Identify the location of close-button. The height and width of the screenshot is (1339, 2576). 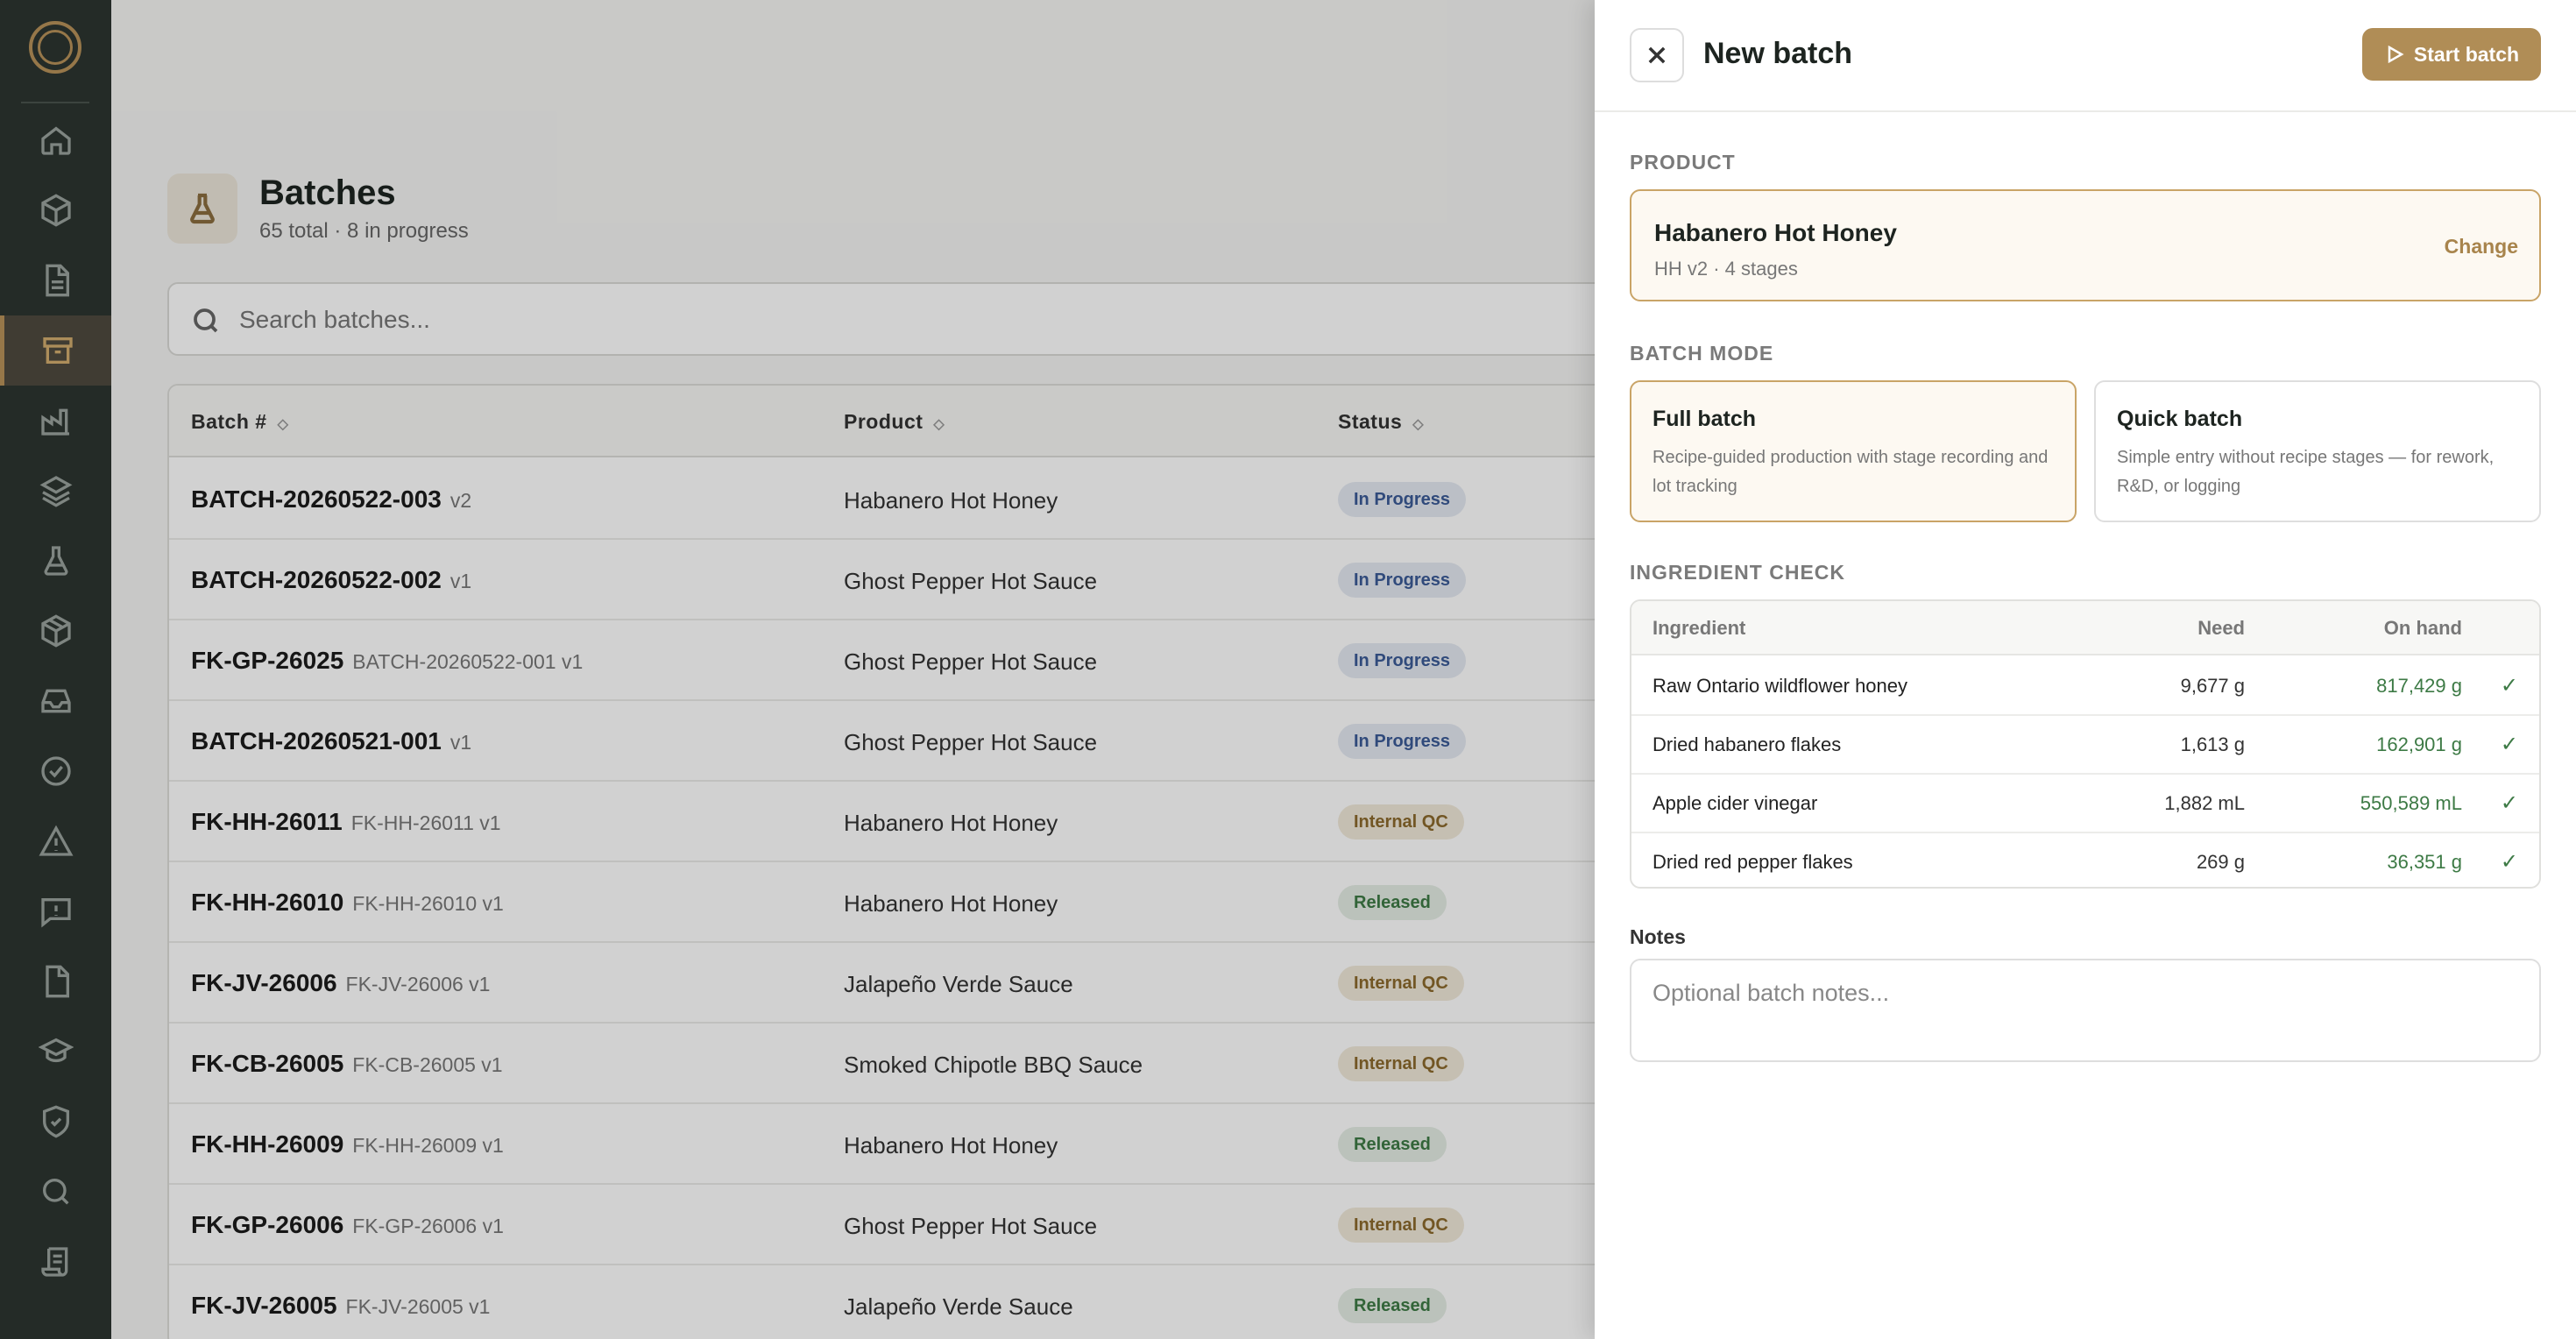
(1657, 55).